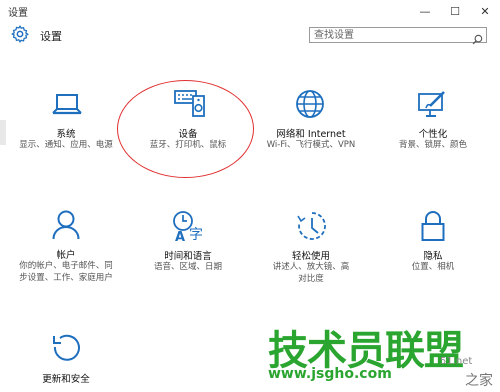 The width and height of the screenshot is (500, 392). Describe the element at coordinates (66, 379) in the screenshot. I see `tile-update-security-label: 更新和安全` at that location.